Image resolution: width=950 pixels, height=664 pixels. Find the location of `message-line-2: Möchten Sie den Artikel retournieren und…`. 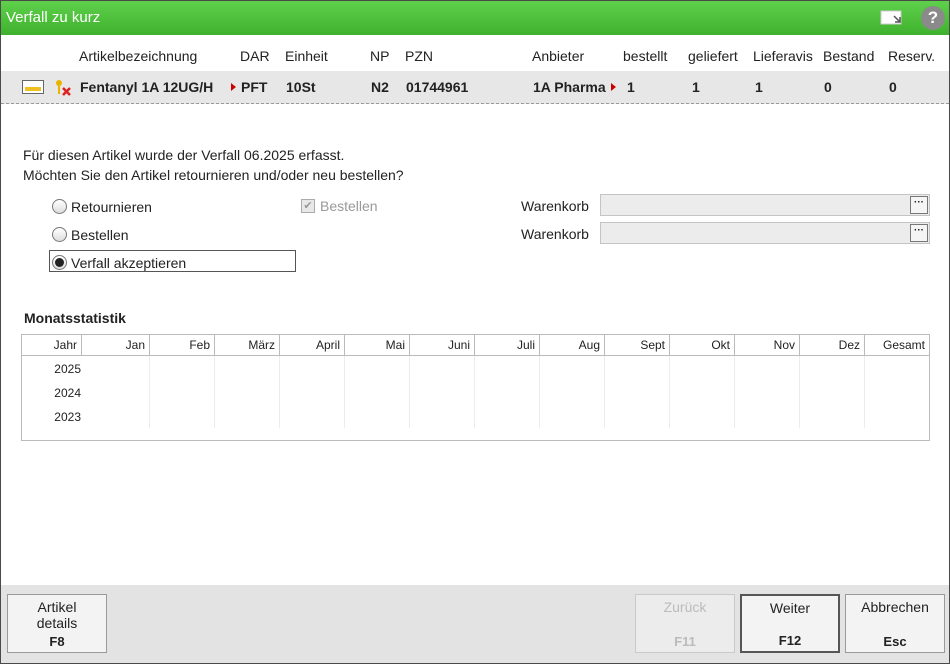

message-line-2: Möchten Sie den Artikel retournieren und… is located at coordinates (213, 175).